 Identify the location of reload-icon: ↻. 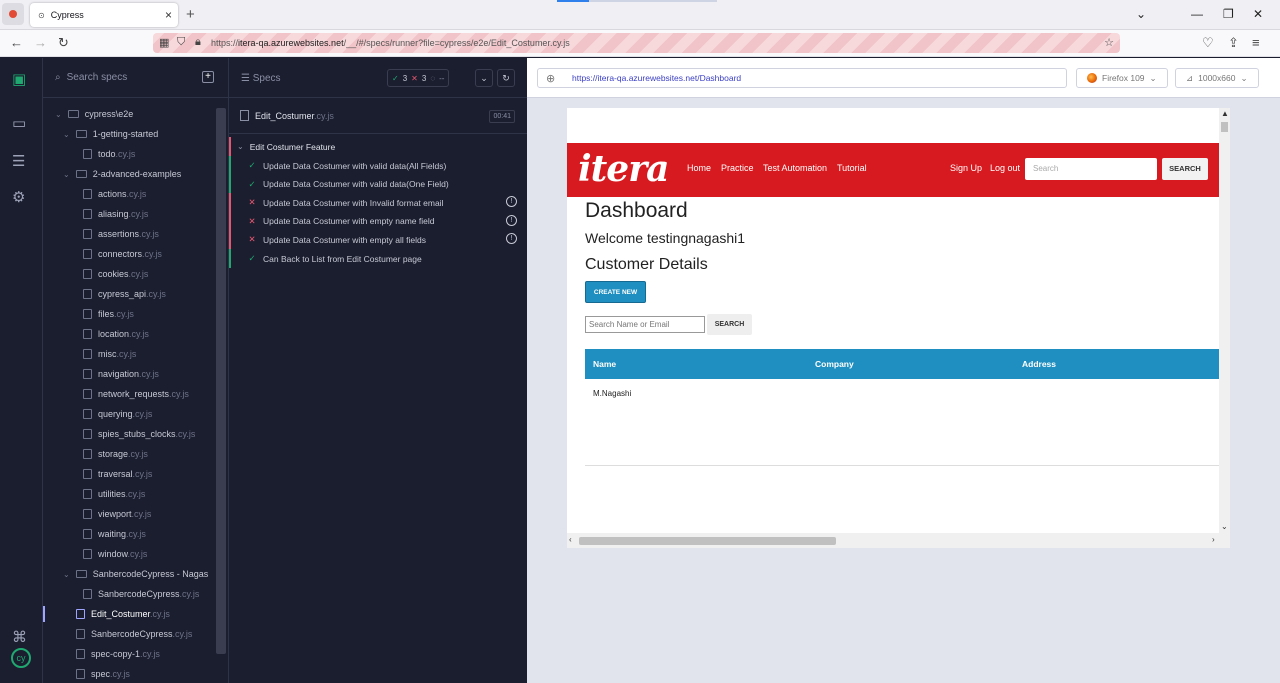
(63, 43).